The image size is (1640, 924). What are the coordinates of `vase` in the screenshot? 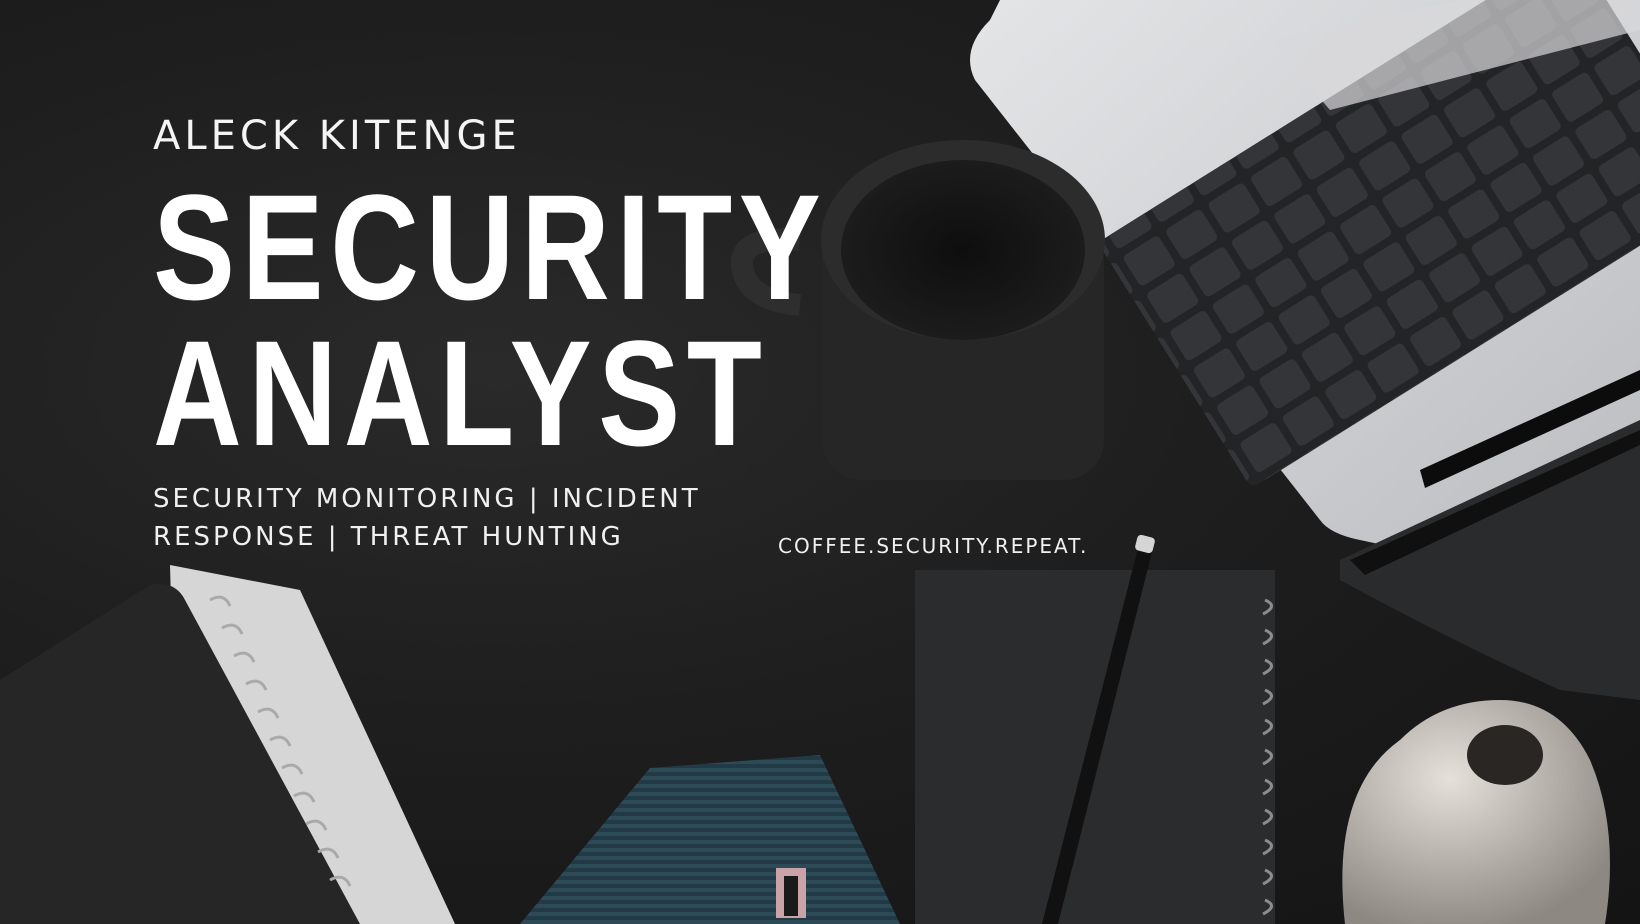 It's located at (1476, 812).